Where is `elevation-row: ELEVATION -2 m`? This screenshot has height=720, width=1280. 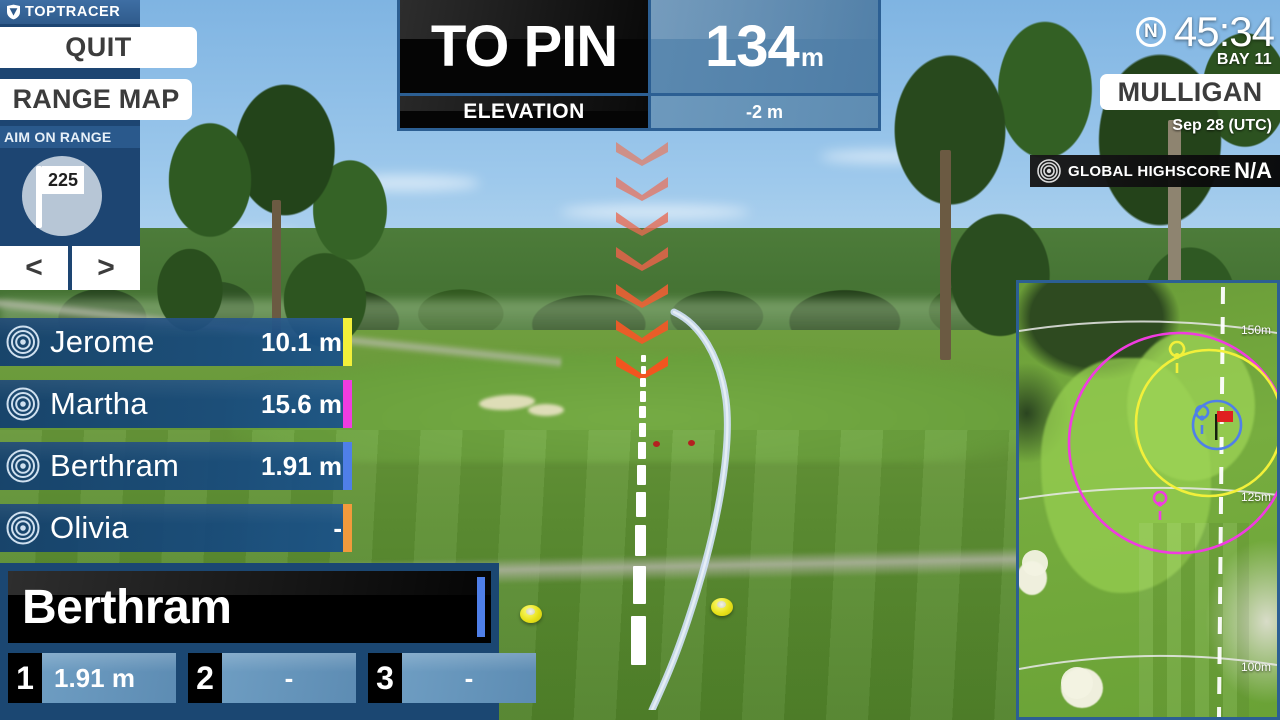
elevation-row: ELEVATION -2 m is located at coordinates (639, 110).